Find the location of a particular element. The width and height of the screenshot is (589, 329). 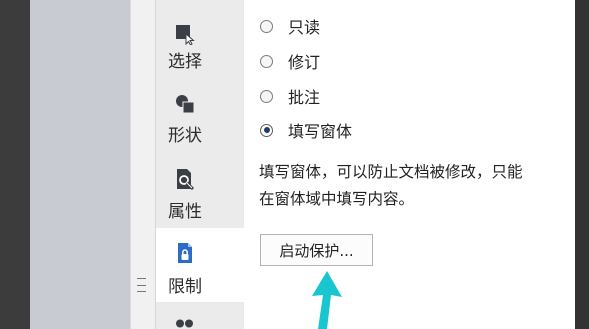

option-fill-forms: 填写窗体 is located at coordinates (306, 130).